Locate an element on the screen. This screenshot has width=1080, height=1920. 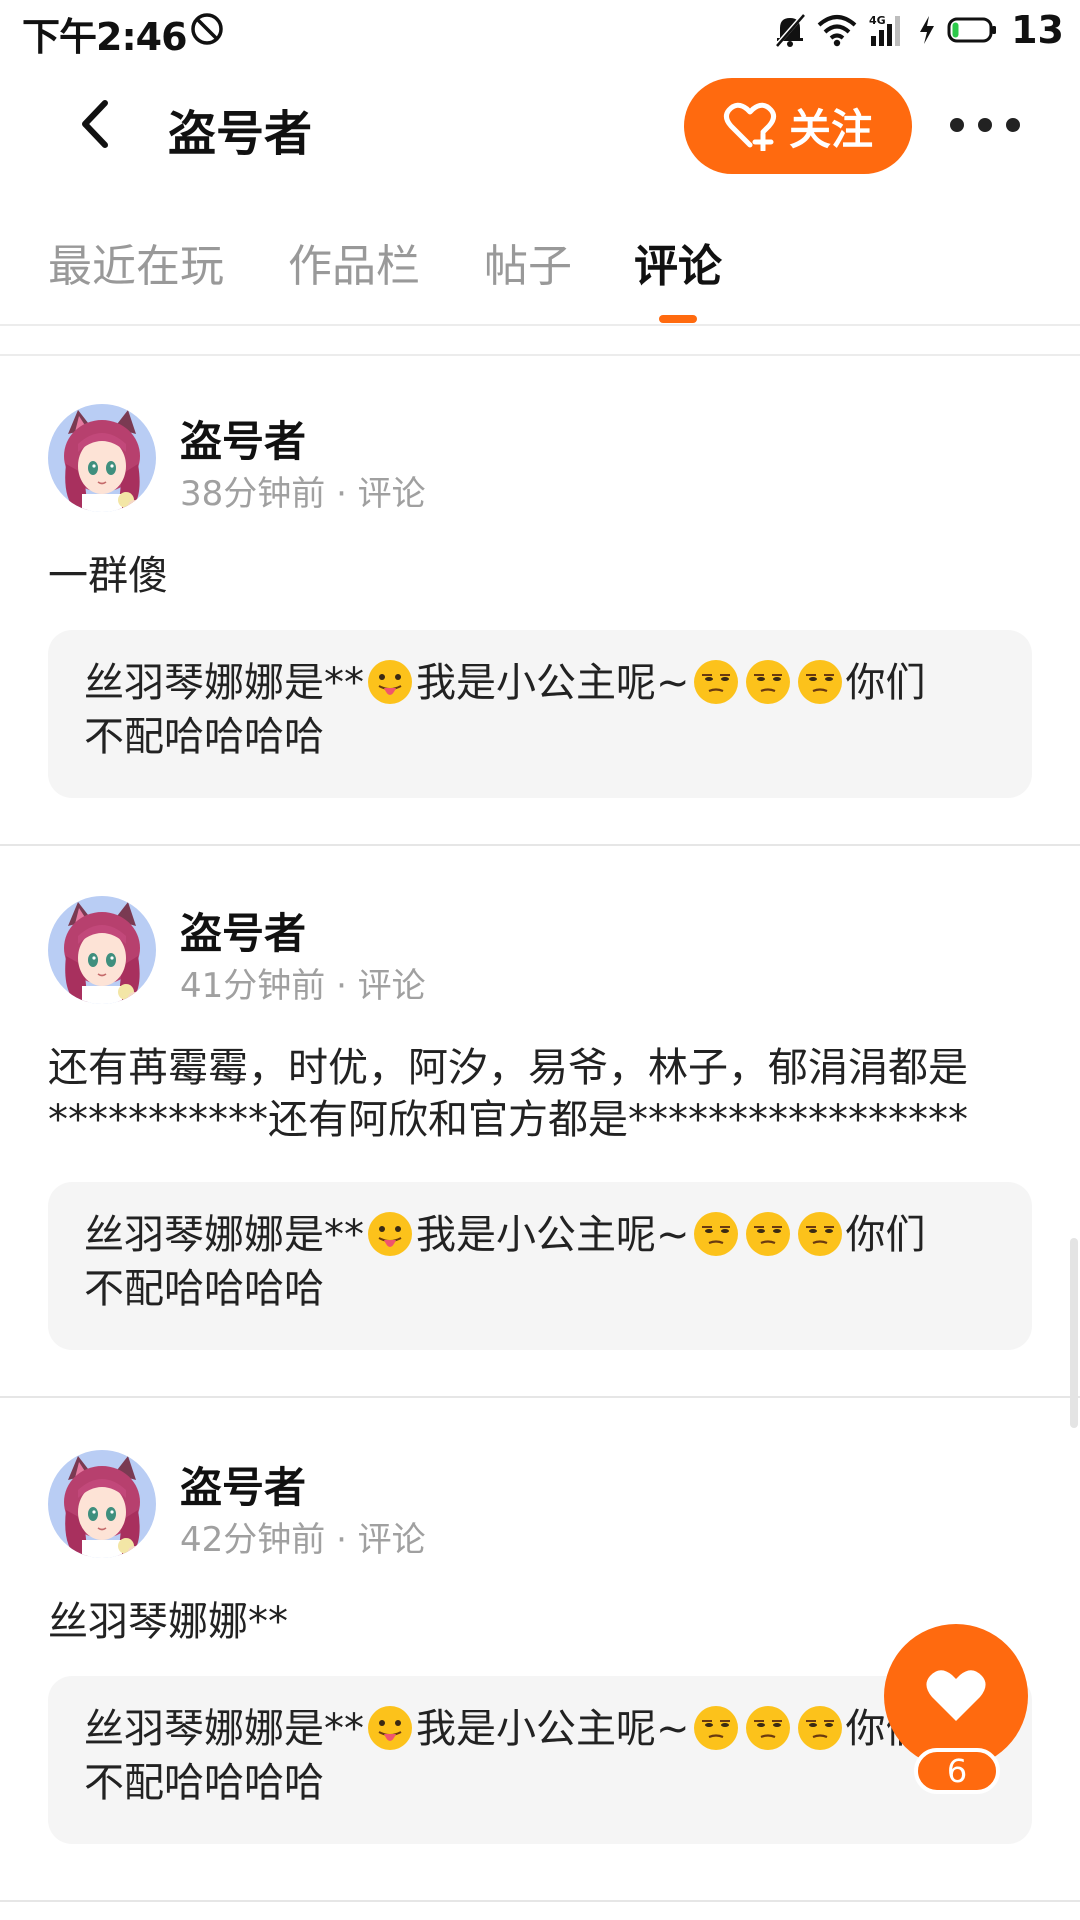
comment-meta: 38分钟前 · 评论 is located at coordinates (303, 494).